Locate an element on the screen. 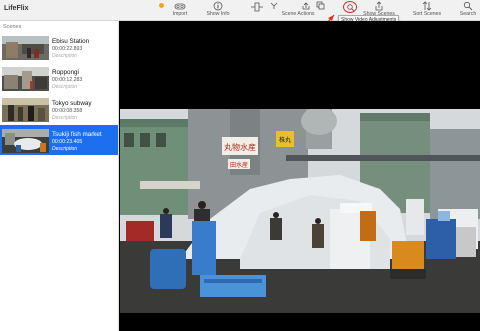 The image size is (480, 331). import-icon is located at coordinates (180, 6).